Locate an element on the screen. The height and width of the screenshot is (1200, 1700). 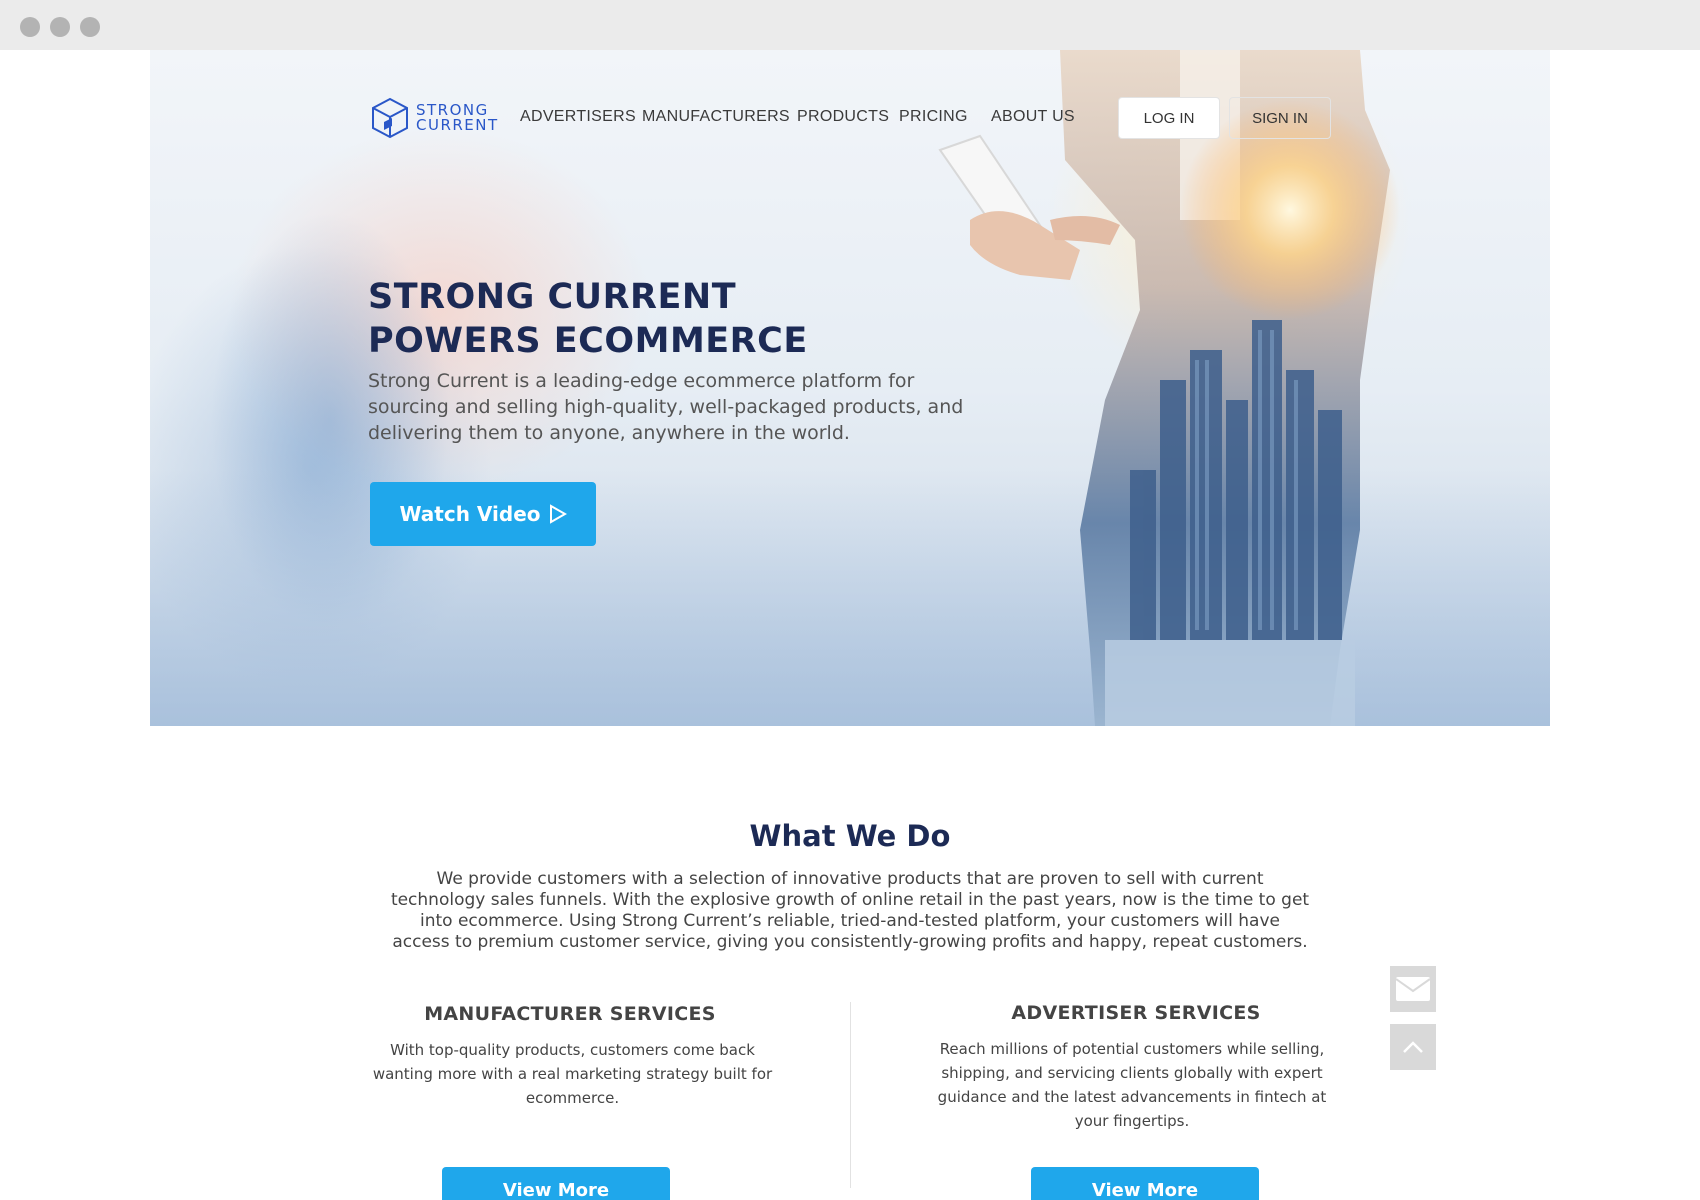
brand-logo: STRONG CURRENT is located at coordinates (435, 118).